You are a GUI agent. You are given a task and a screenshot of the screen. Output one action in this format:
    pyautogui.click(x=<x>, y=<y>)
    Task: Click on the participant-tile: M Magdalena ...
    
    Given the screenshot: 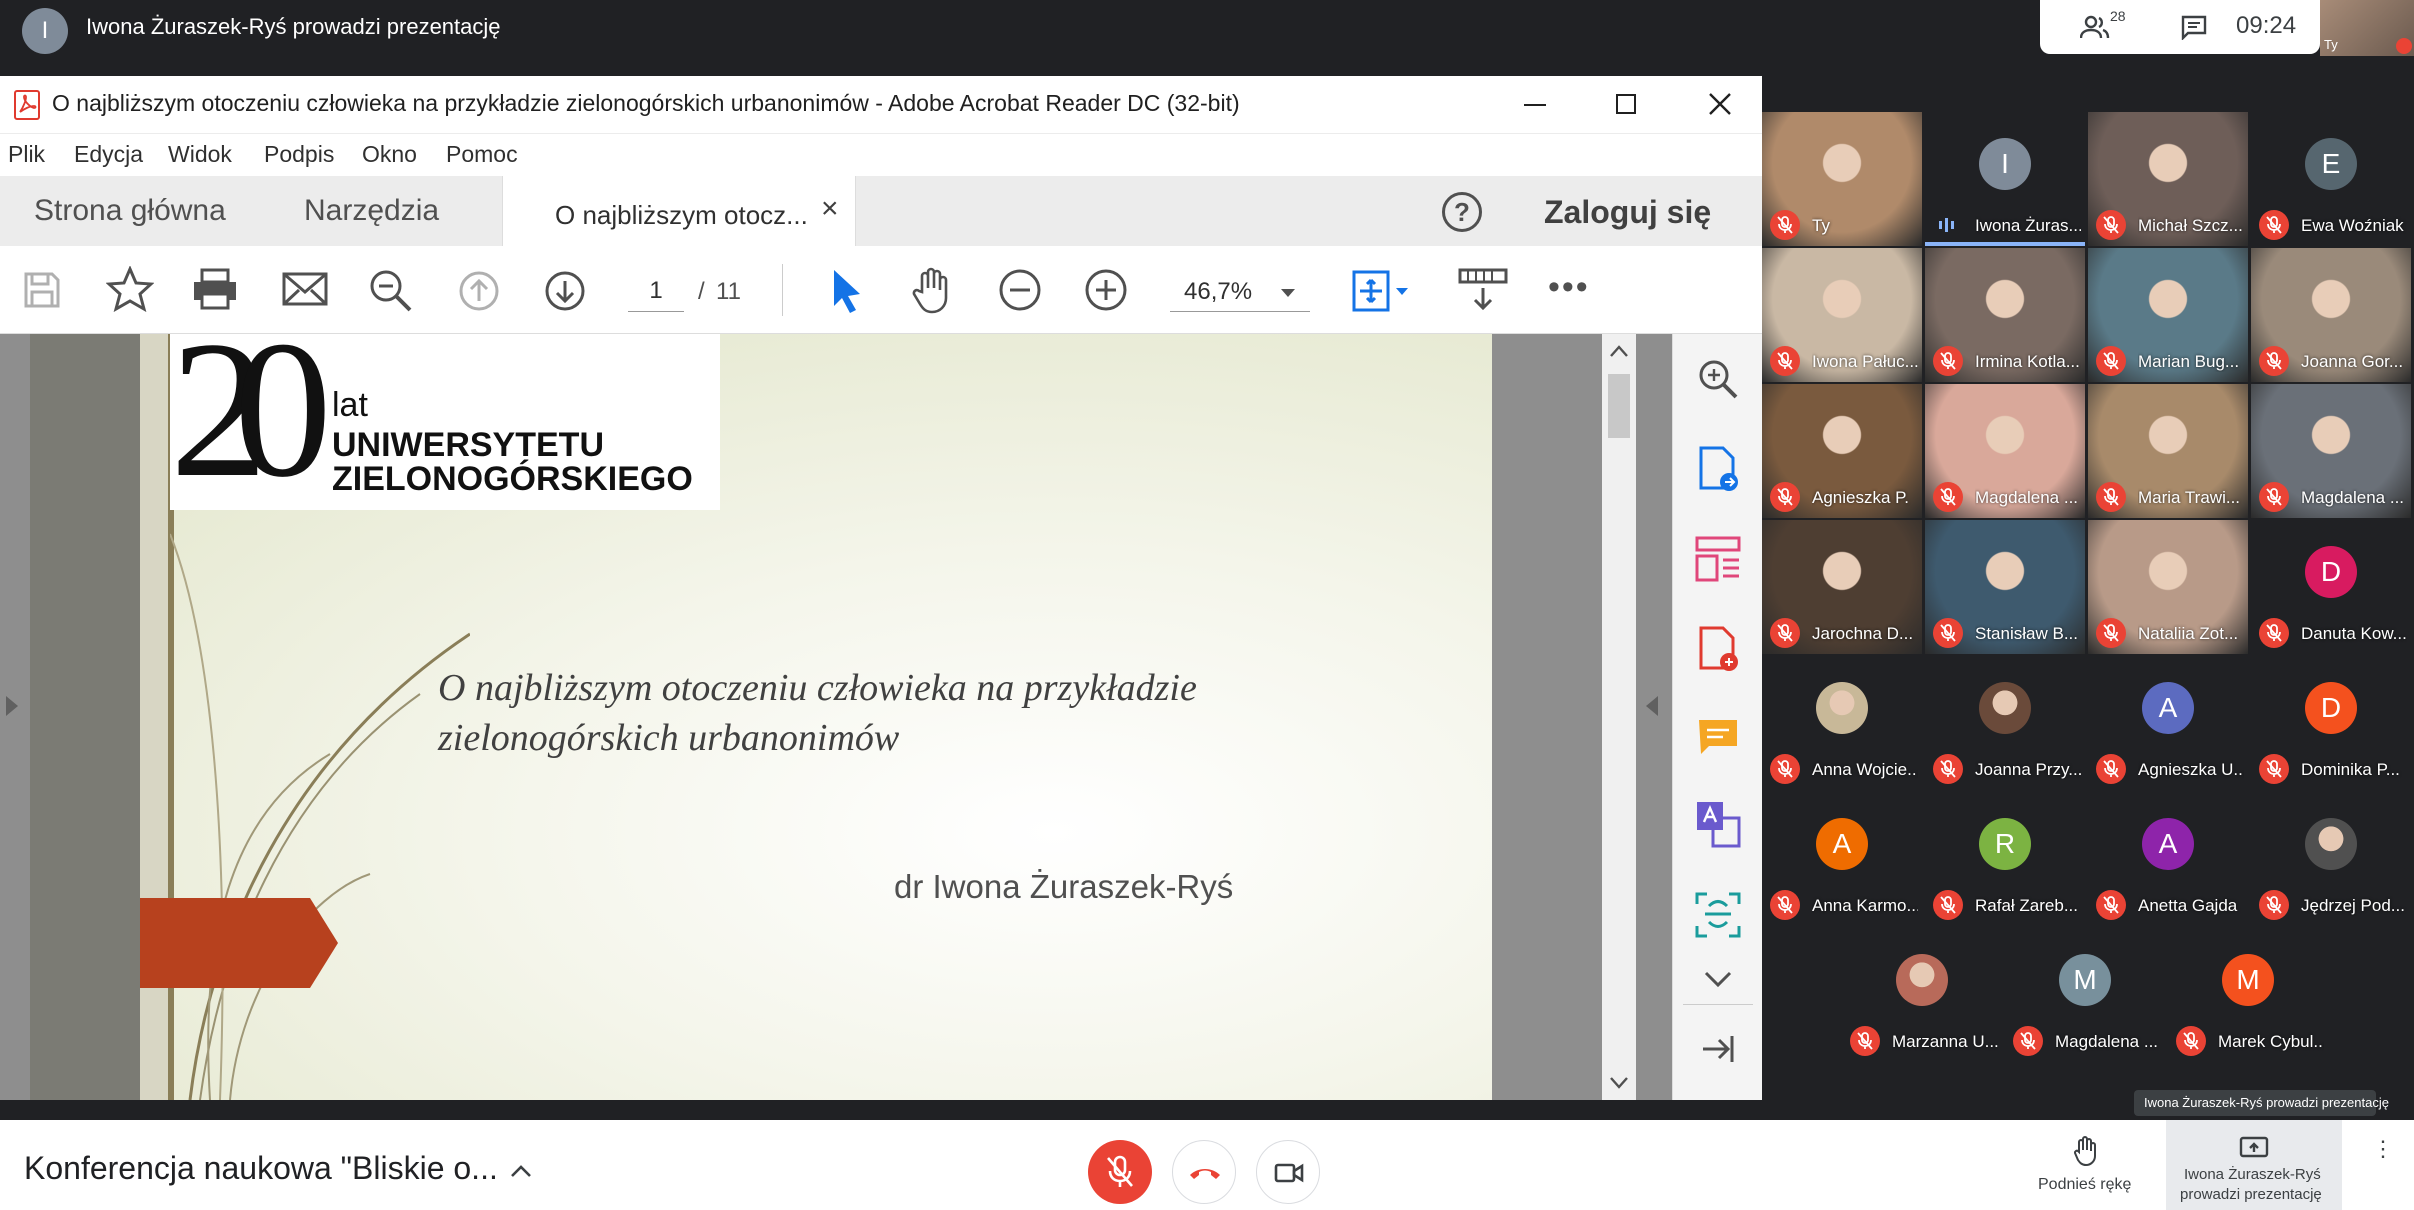 What is the action you would take?
    pyautogui.click(x=2085, y=995)
    